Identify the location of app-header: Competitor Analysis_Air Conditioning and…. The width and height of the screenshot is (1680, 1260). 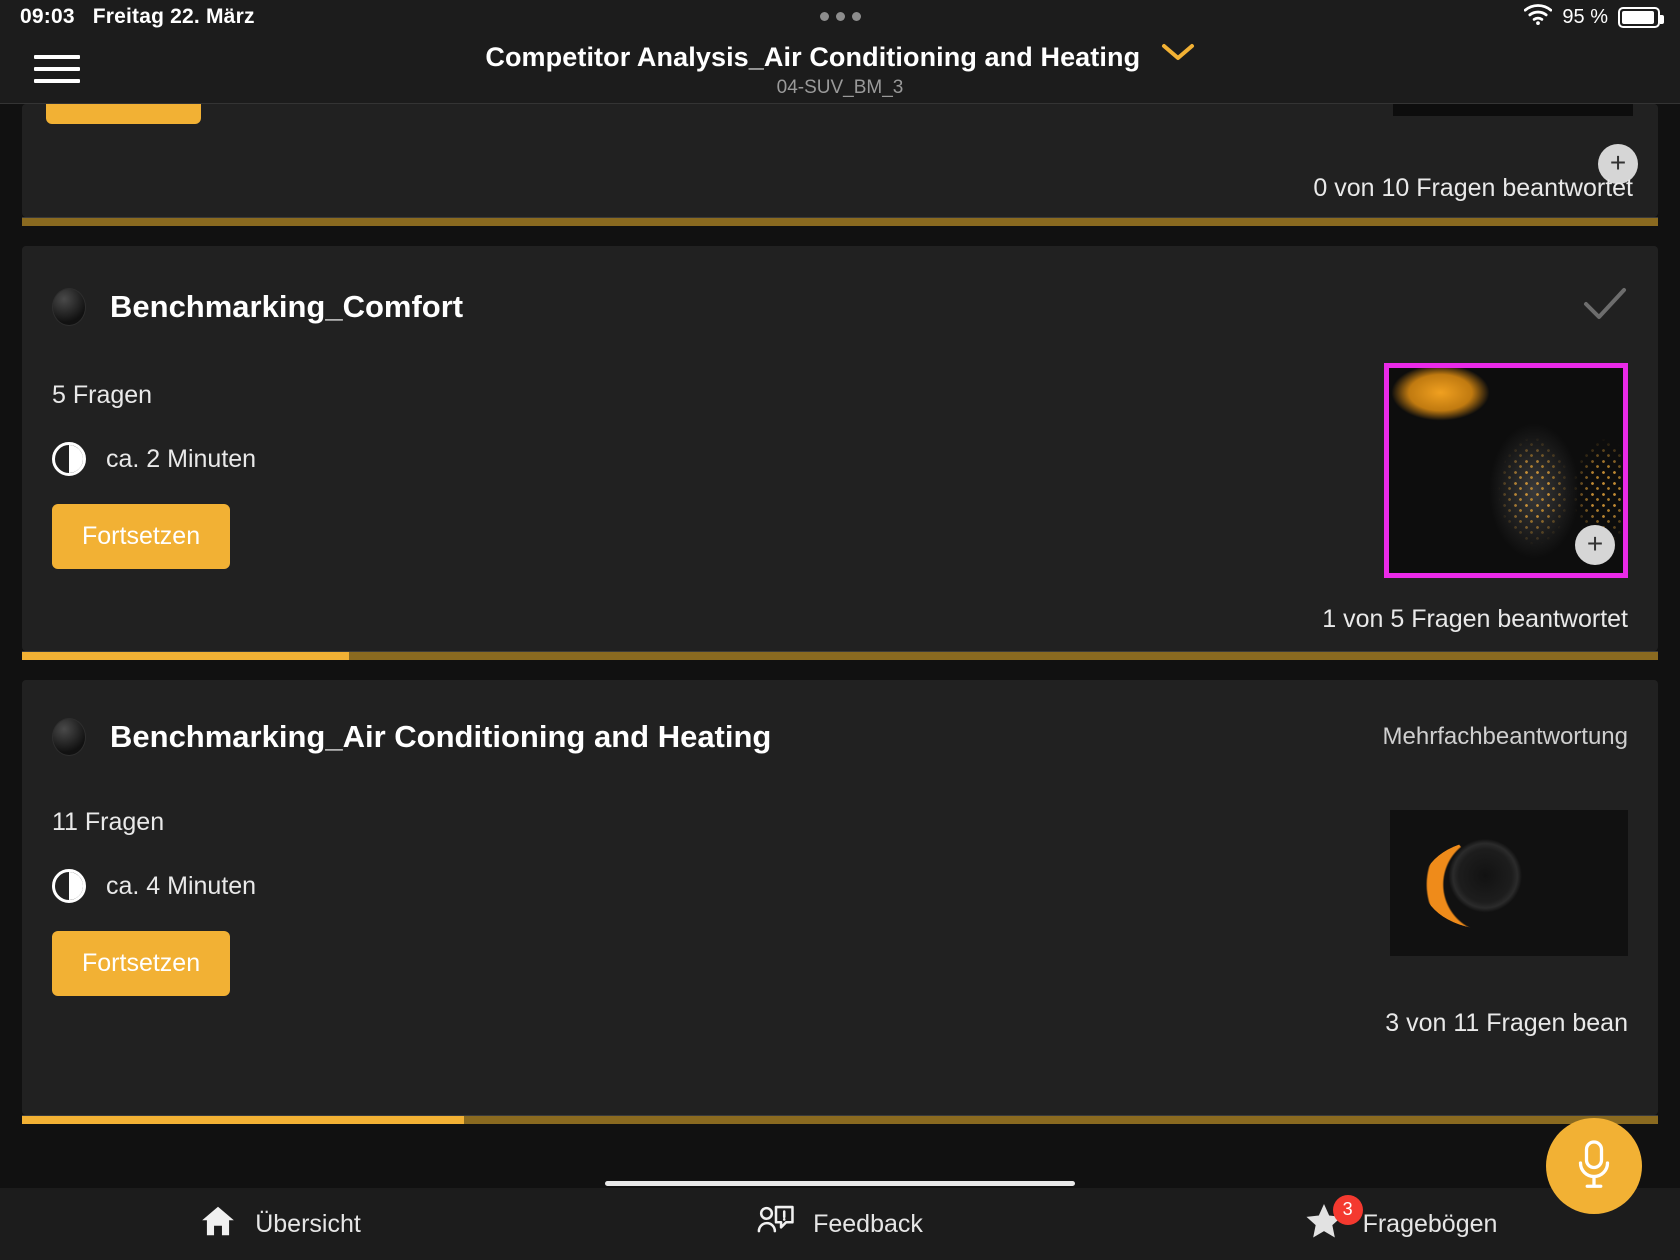
(840, 69).